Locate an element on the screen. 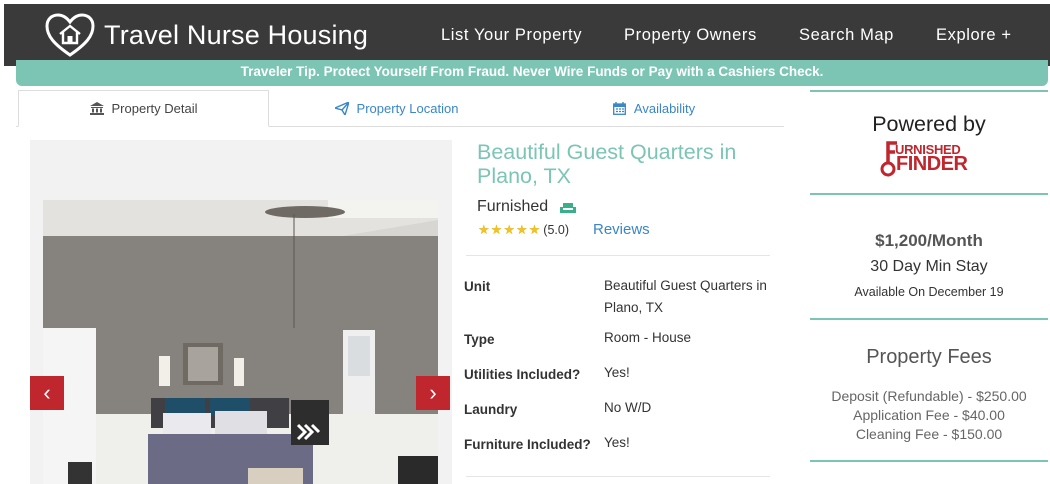  detail-value-type: Room - House is located at coordinates (648, 337).